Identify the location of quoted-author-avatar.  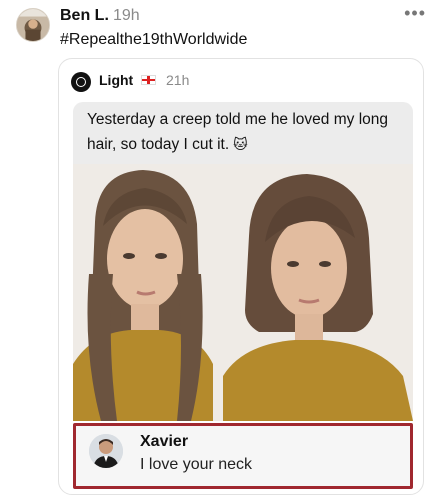
(81, 82).